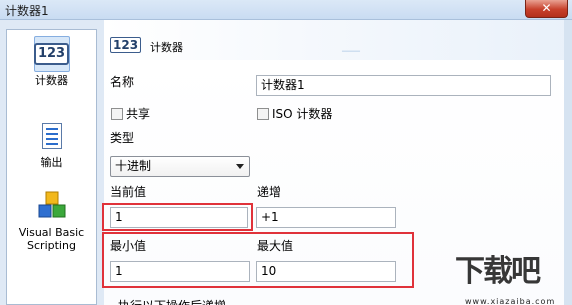 This screenshot has width=572, height=305. What do you see at coordinates (269, 192) in the screenshot?
I see `increment-label: 递增` at bounding box center [269, 192].